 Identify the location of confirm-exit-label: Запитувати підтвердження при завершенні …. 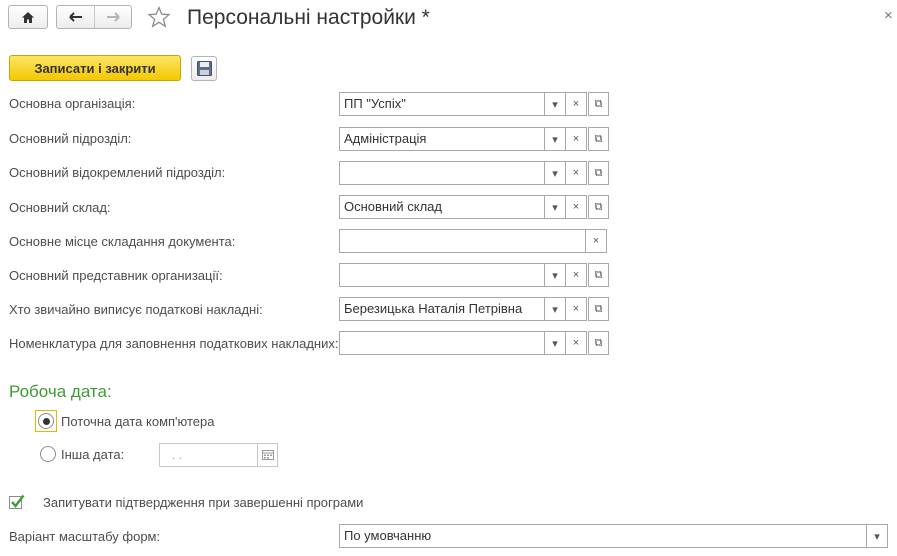
(203, 502).